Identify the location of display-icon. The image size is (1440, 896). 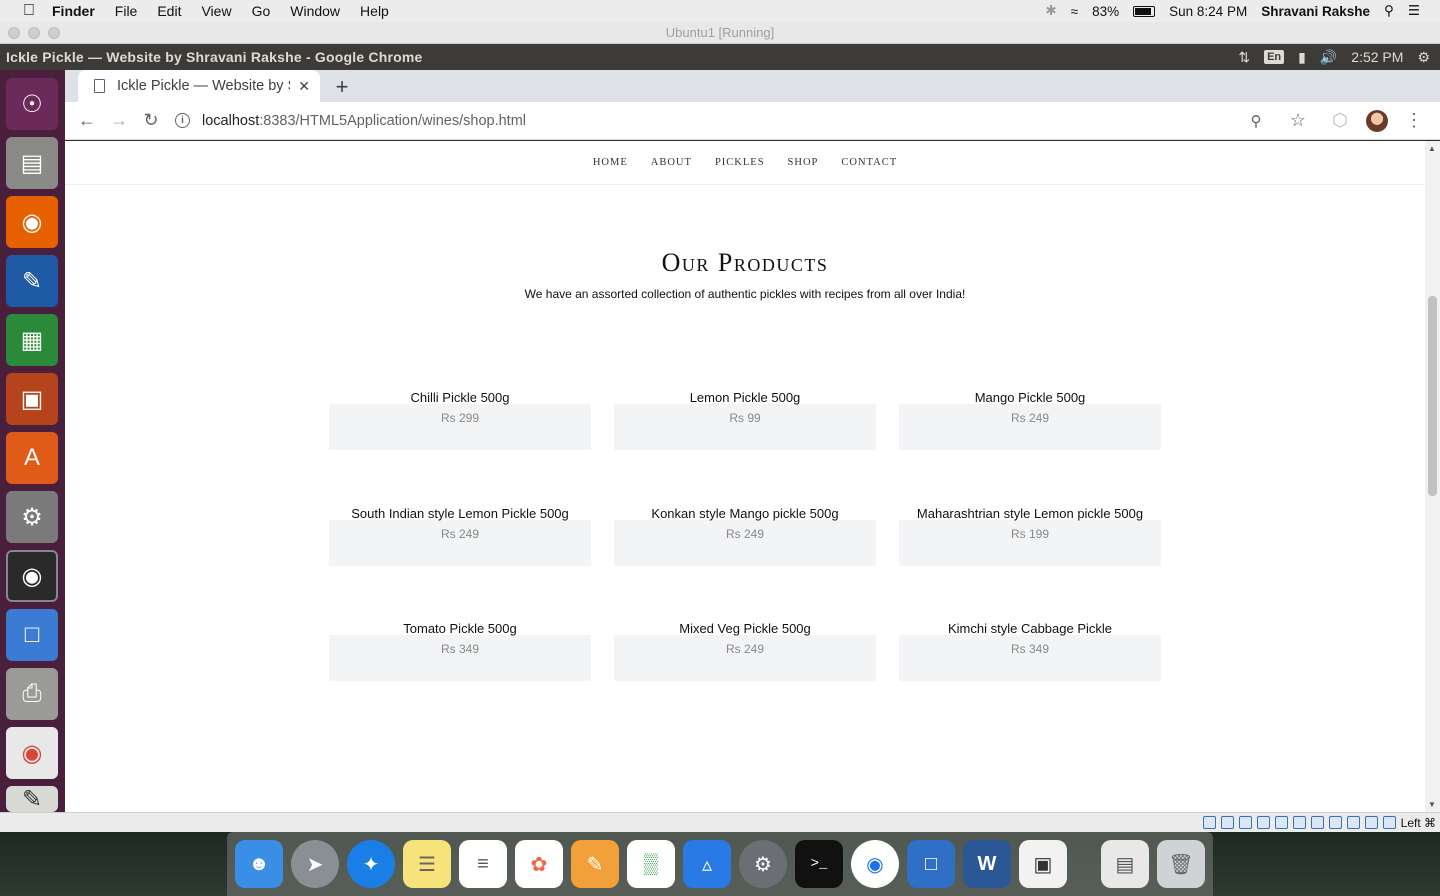
(1317, 822).